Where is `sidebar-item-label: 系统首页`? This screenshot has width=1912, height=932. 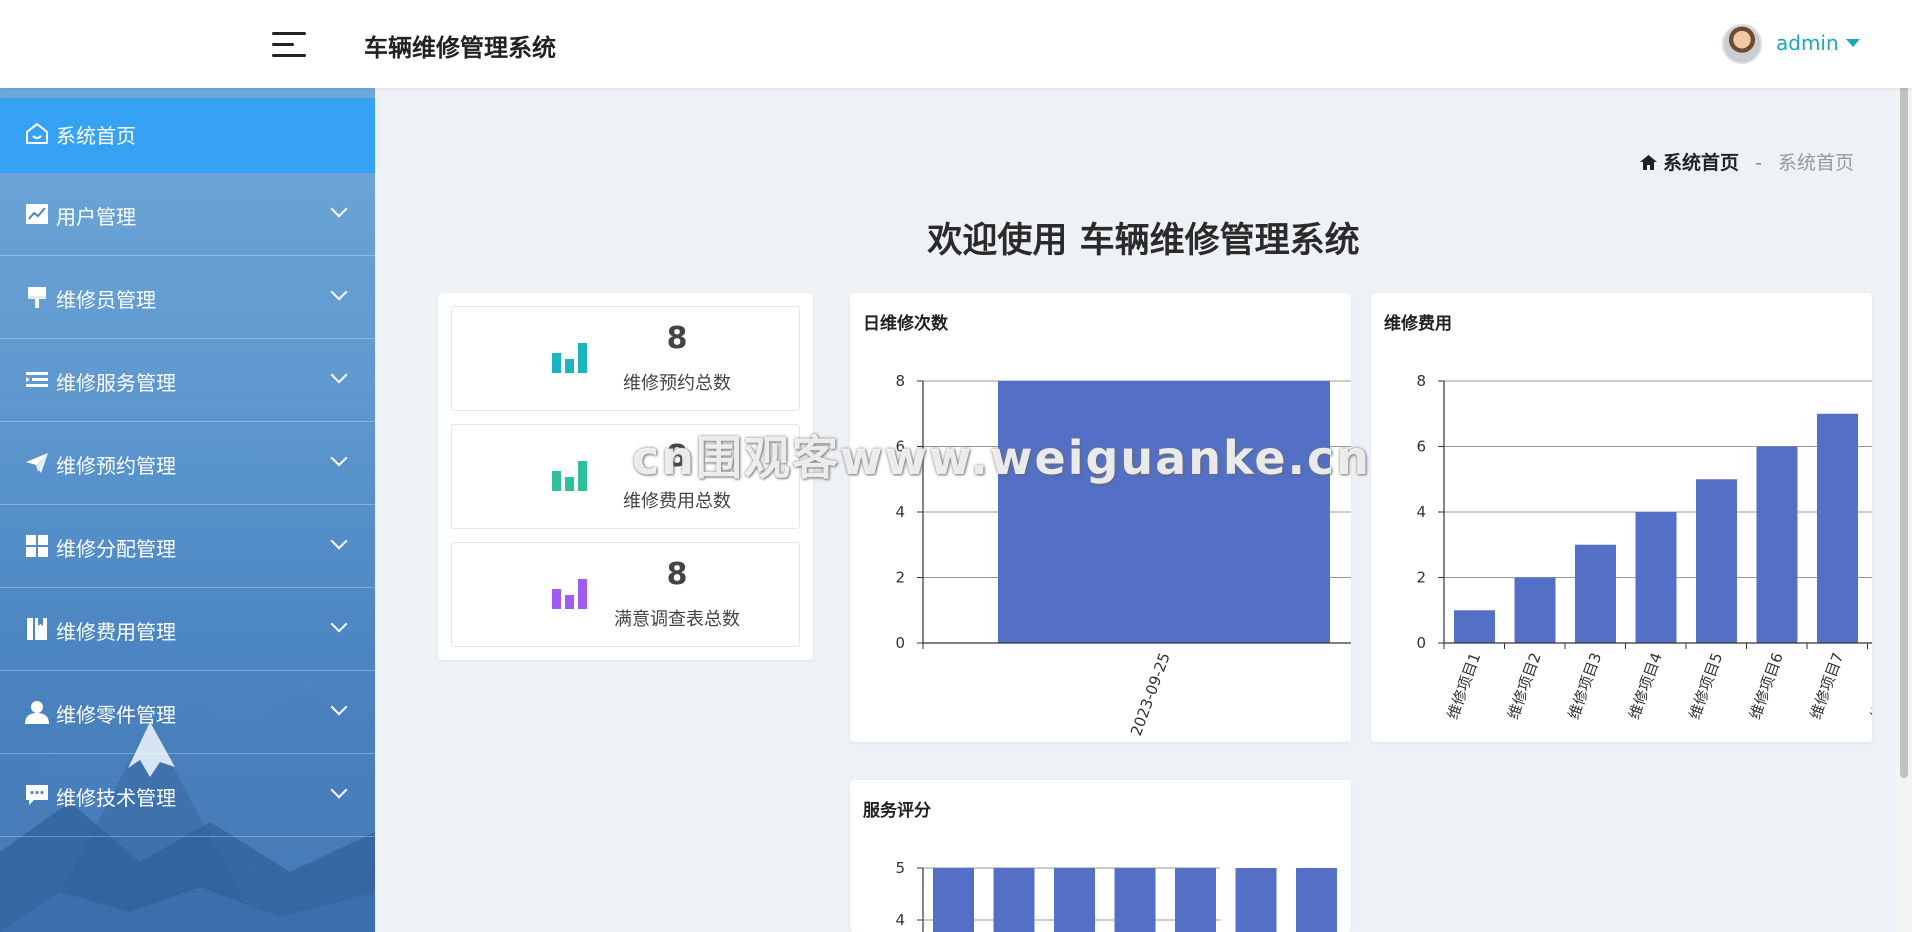 sidebar-item-label: 系统首页 is located at coordinates (96, 136).